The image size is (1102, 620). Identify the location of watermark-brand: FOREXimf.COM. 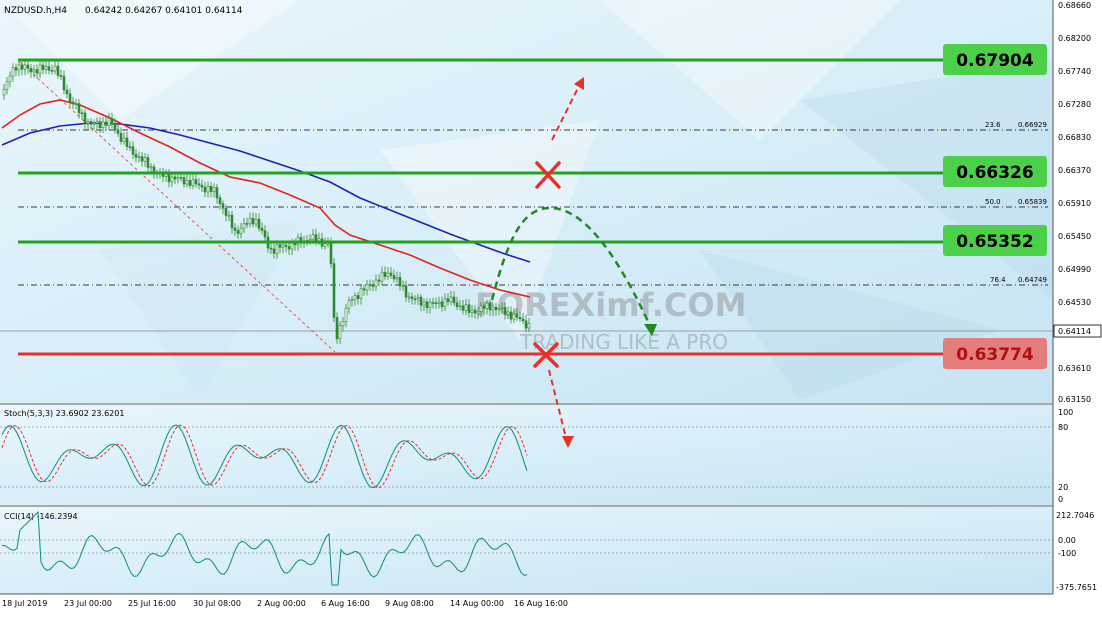
(610, 305).